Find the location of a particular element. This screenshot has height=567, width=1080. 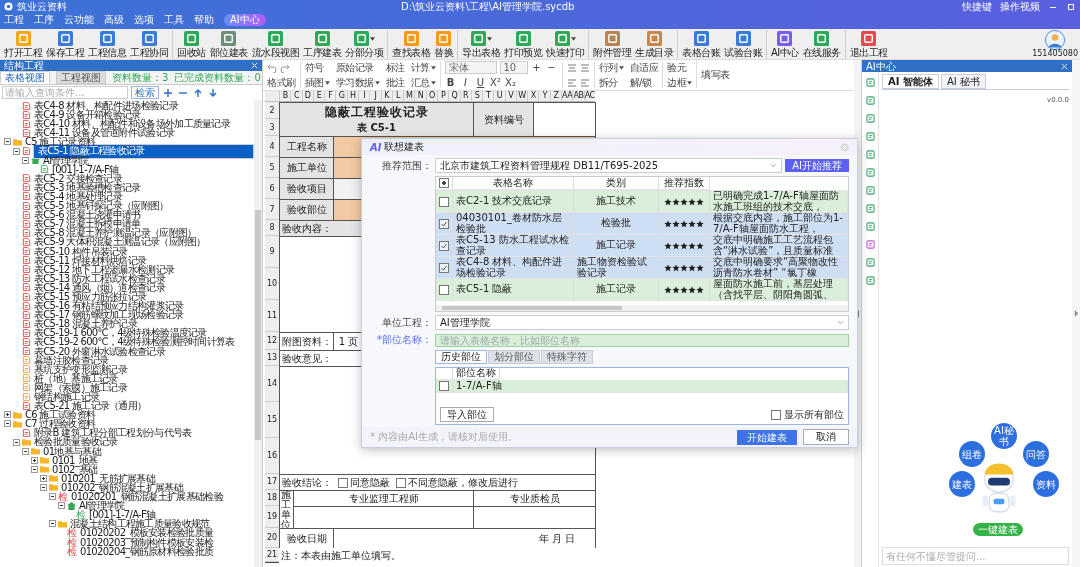

start-build-button: 开始建表 is located at coordinates (767, 437).